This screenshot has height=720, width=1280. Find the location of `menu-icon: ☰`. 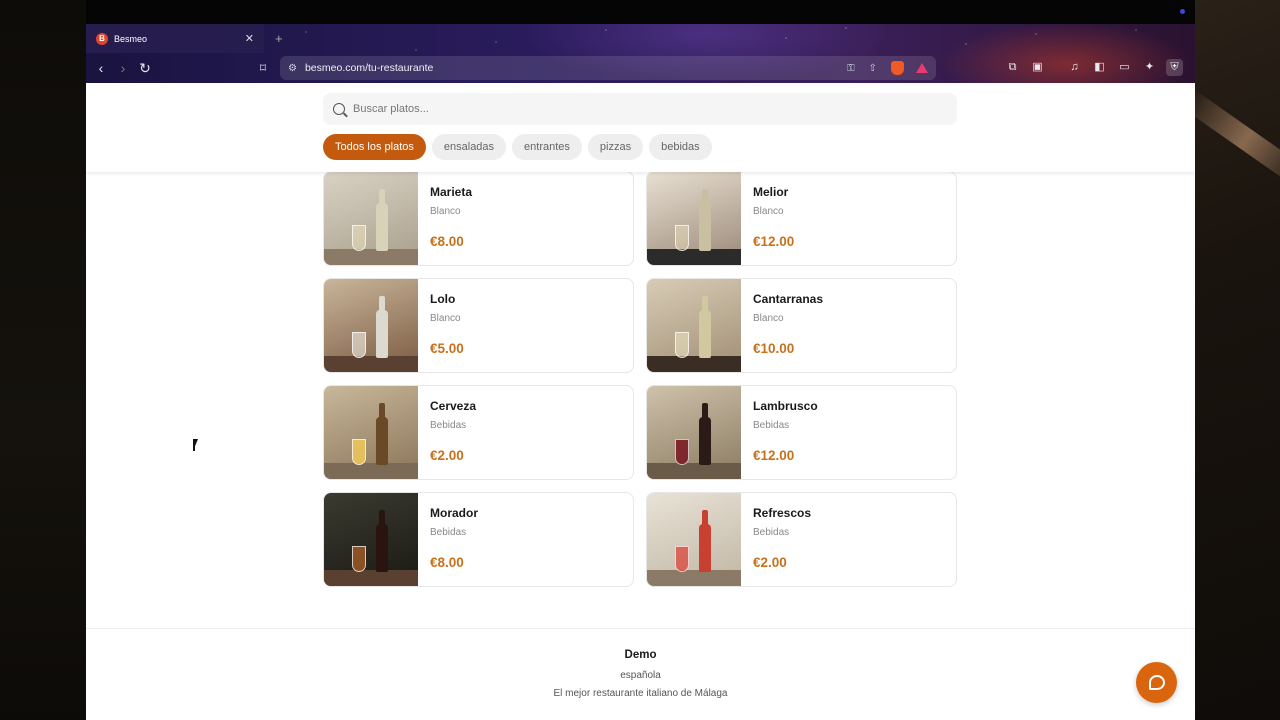

menu-icon: ☰ is located at coordinates (1193, 67).